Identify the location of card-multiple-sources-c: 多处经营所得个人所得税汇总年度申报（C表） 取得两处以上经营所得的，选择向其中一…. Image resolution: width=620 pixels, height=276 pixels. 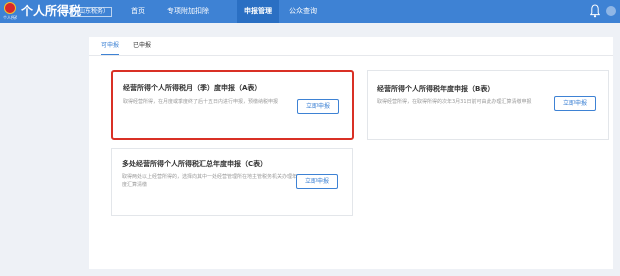
(232, 182).